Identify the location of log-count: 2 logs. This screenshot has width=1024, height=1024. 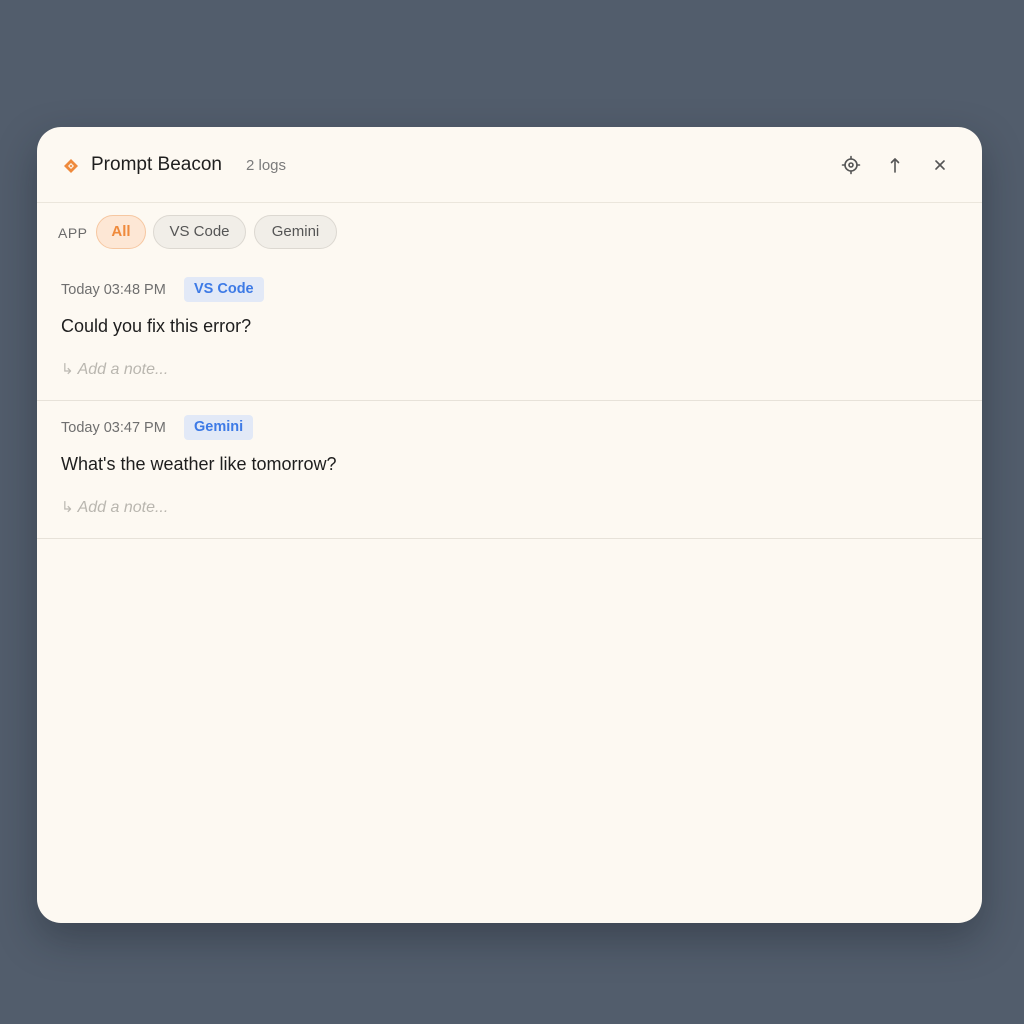
(266, 165).